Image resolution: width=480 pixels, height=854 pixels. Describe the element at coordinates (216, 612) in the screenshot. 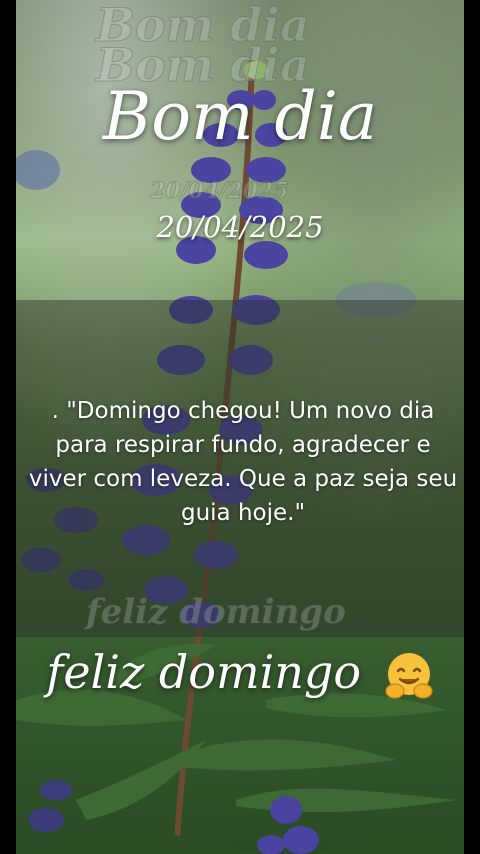

I see `watermark-footer: feliz domingo` at that location.